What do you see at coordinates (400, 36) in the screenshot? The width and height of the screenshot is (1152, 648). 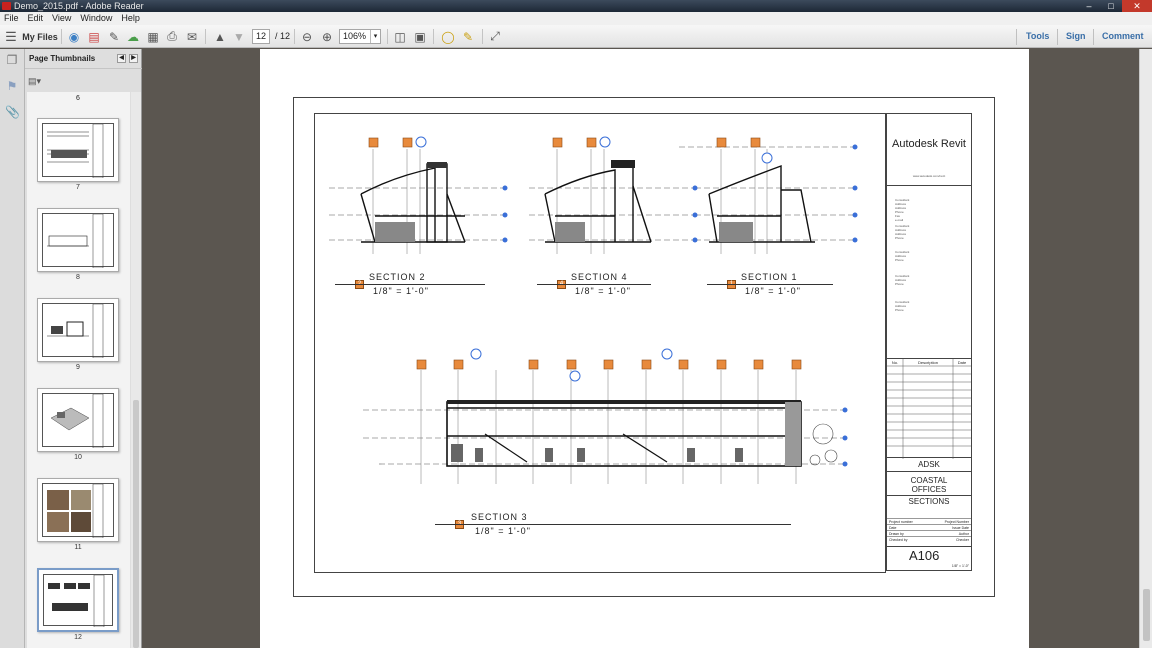 I see `fit-page-icon: ◫` at bounding box center [400, 36].